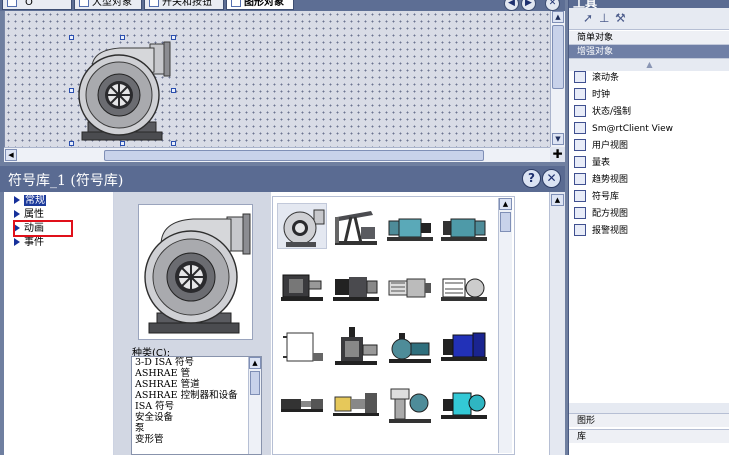  What do you see at coordinates (620, 18) in the screenshot?
I see `wrench-icon: ⚒` at bounding box center [620, 18].